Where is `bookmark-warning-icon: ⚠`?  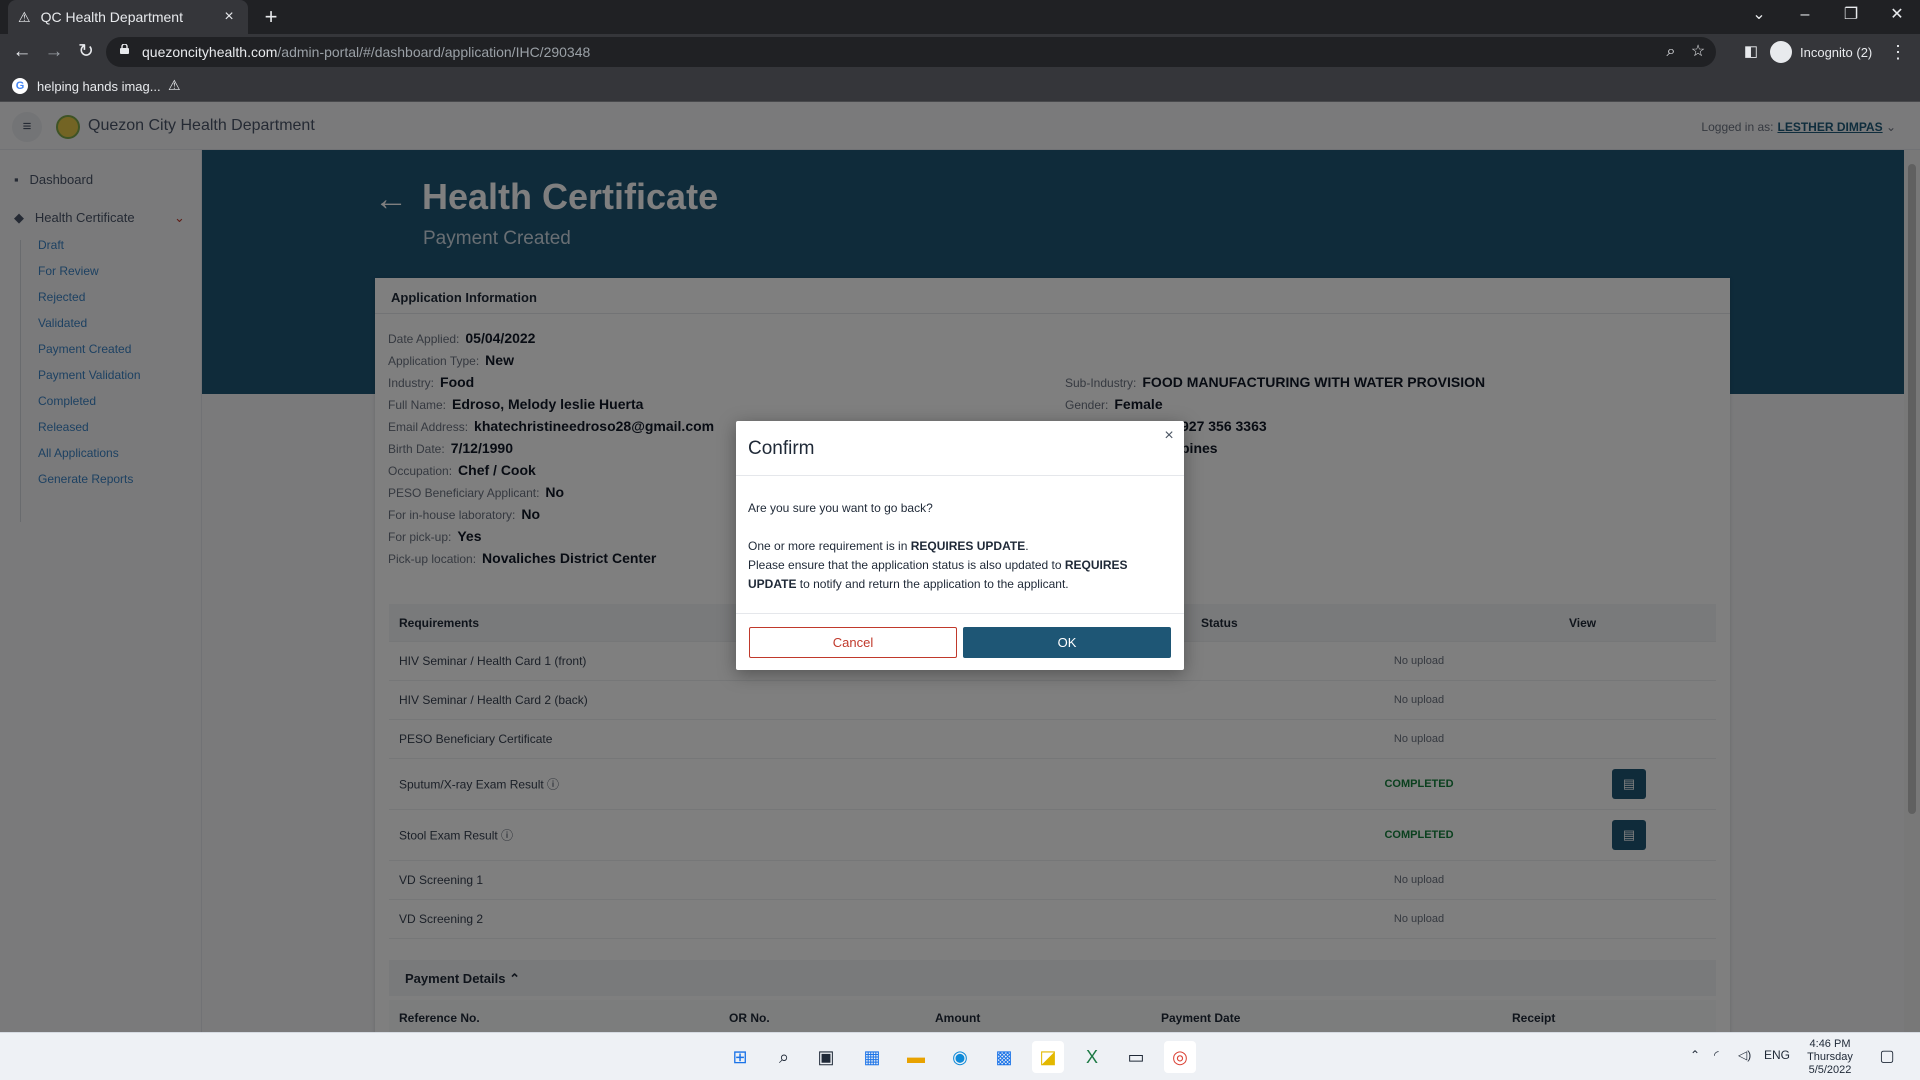
bookmark-warning-icon: ⚠ is located at coordinates (174, 85).